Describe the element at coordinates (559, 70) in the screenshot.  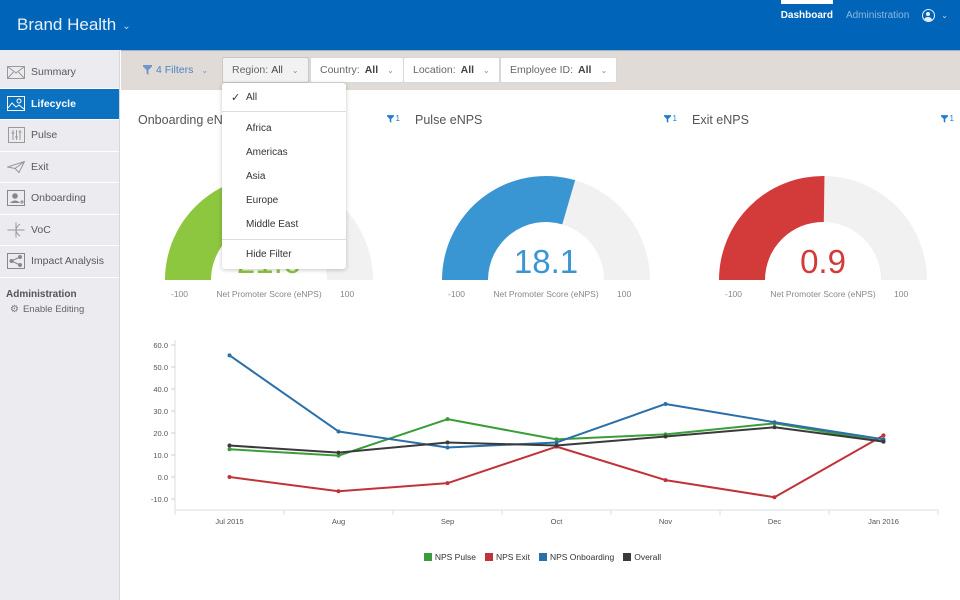
I see `employee-id-filter-button: Employee ID: All ⌄` at that location.